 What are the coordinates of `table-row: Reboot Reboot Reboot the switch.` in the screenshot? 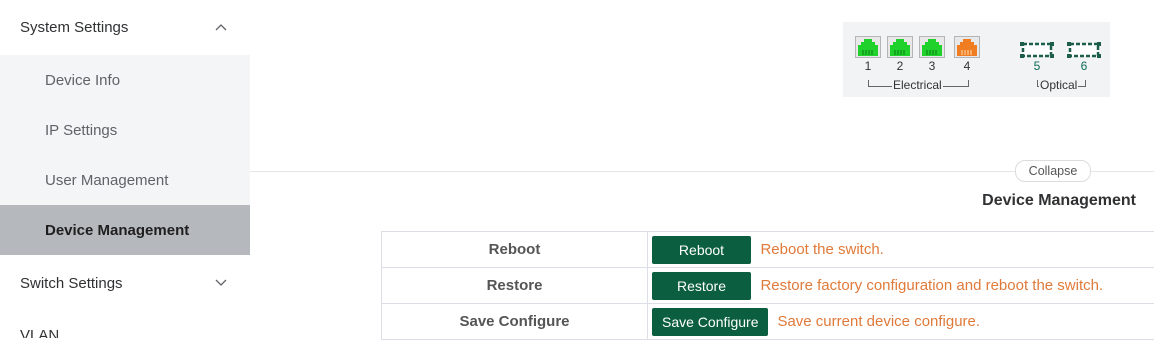 It's located at (768, 250).